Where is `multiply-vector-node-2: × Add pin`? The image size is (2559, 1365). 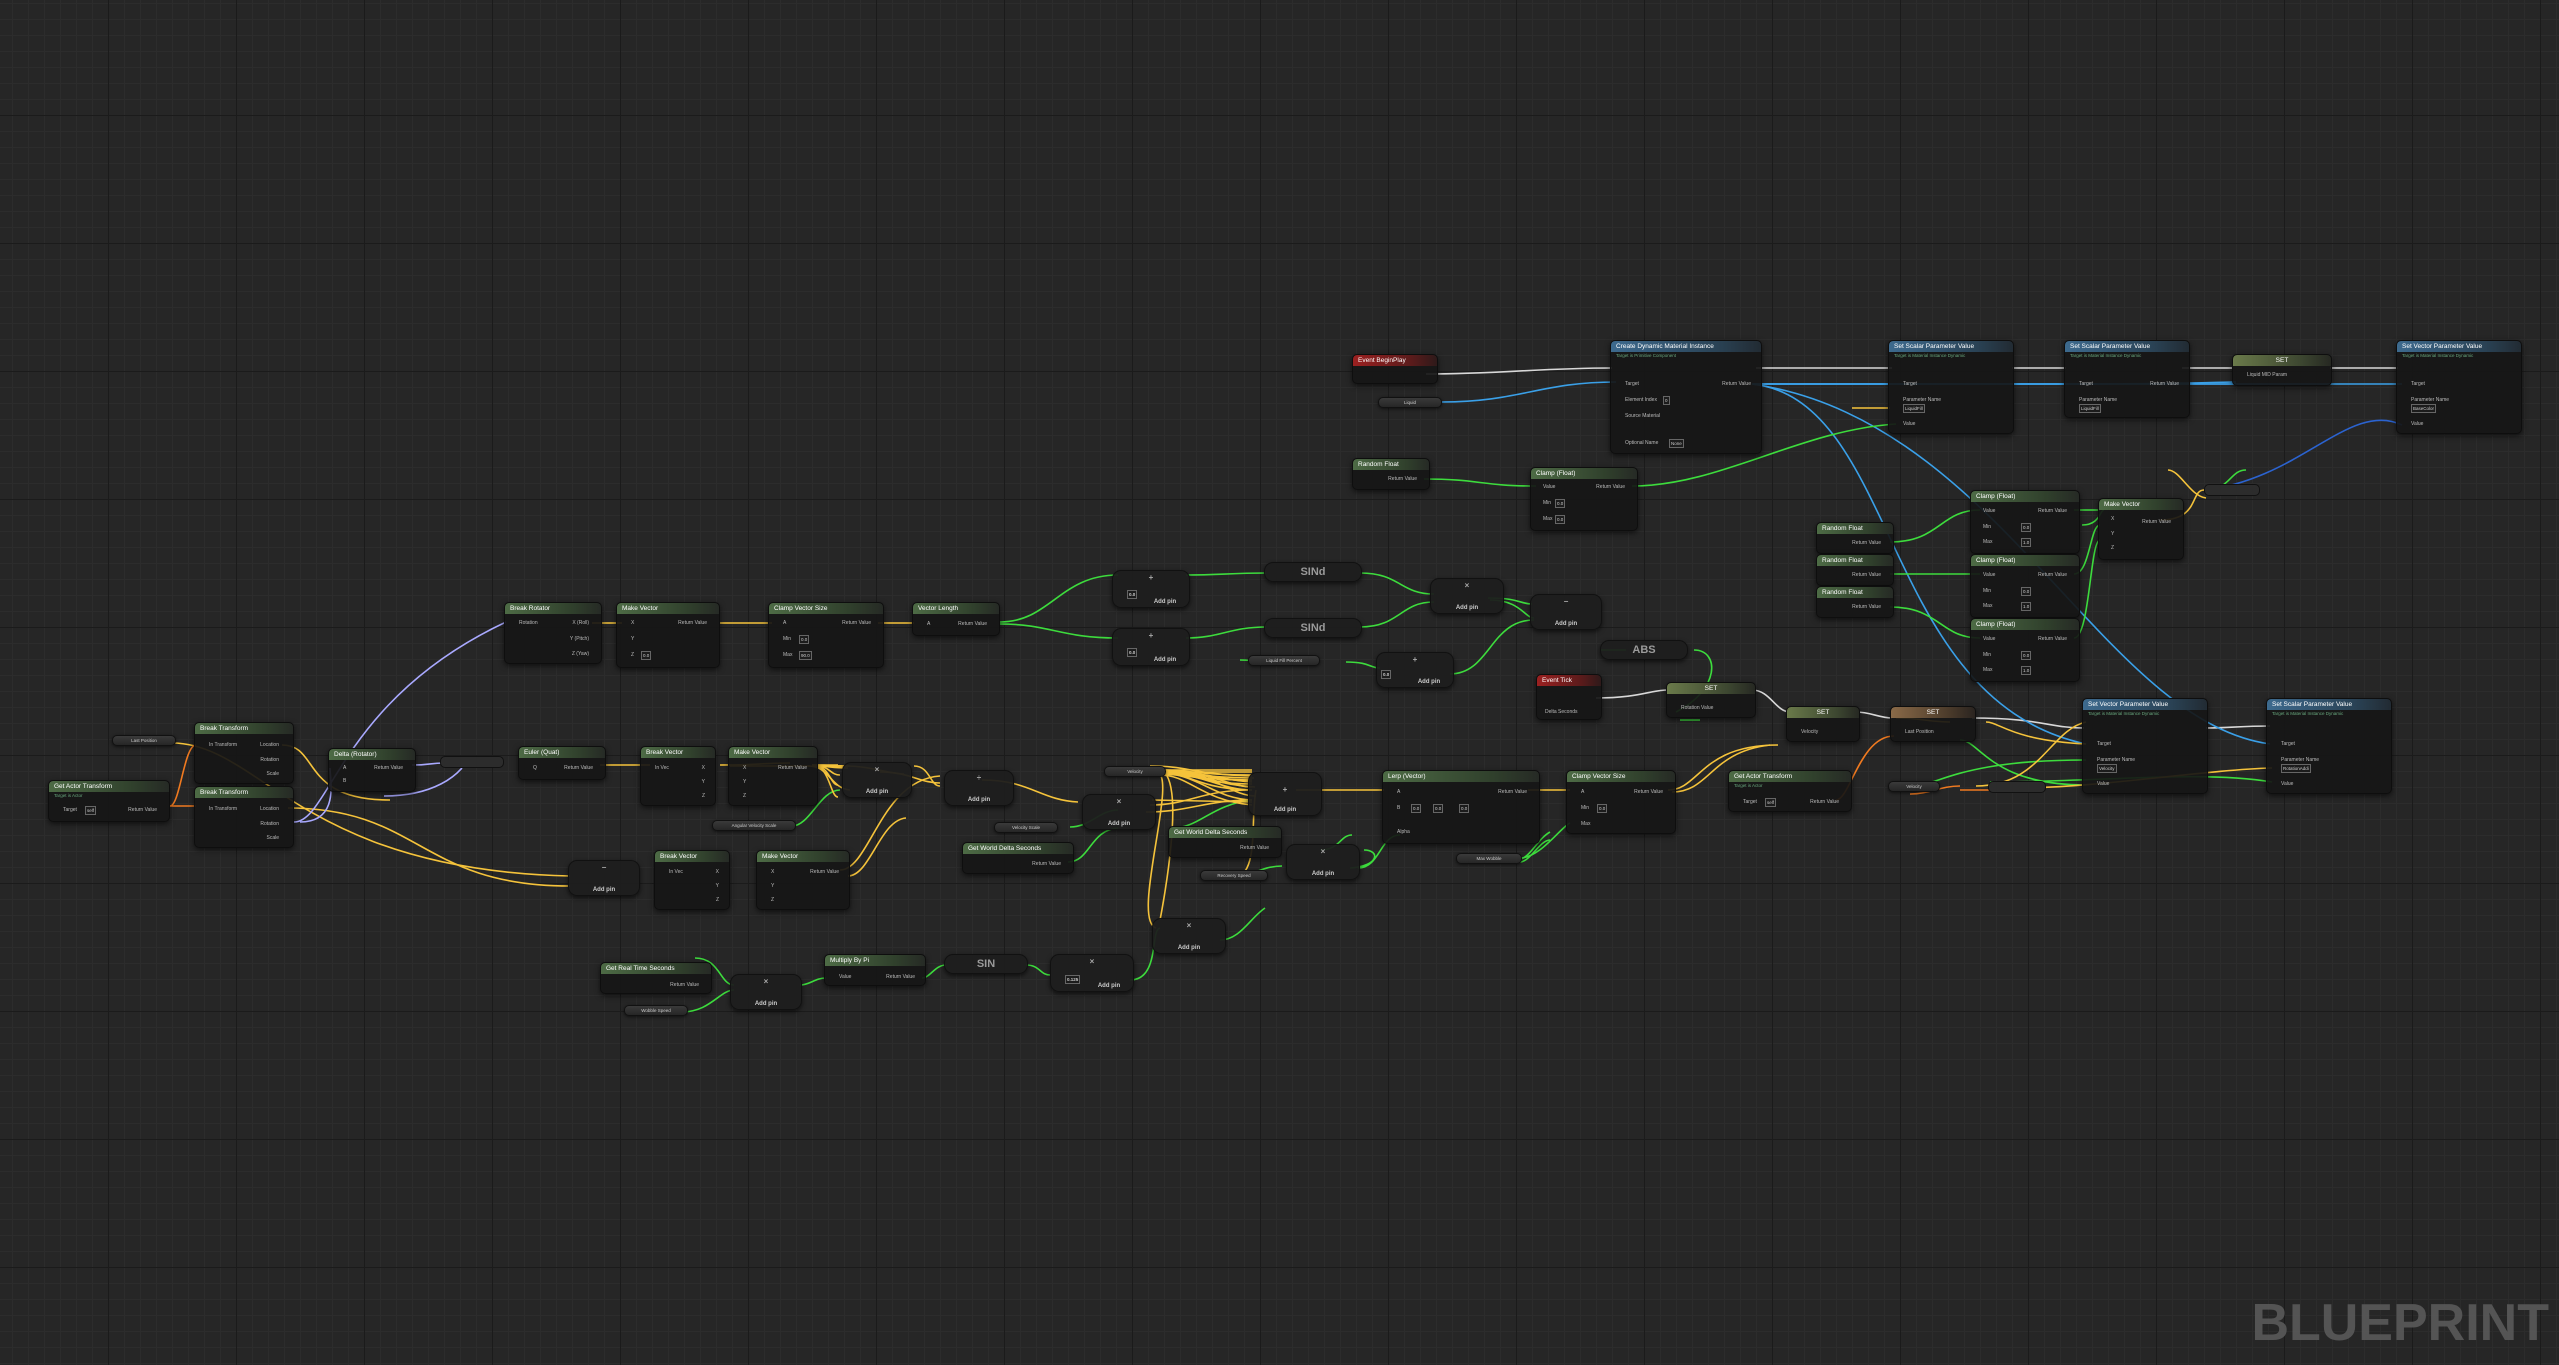
multiply-vector-node-2: × Add pin is located at coordinates (1119, 812).